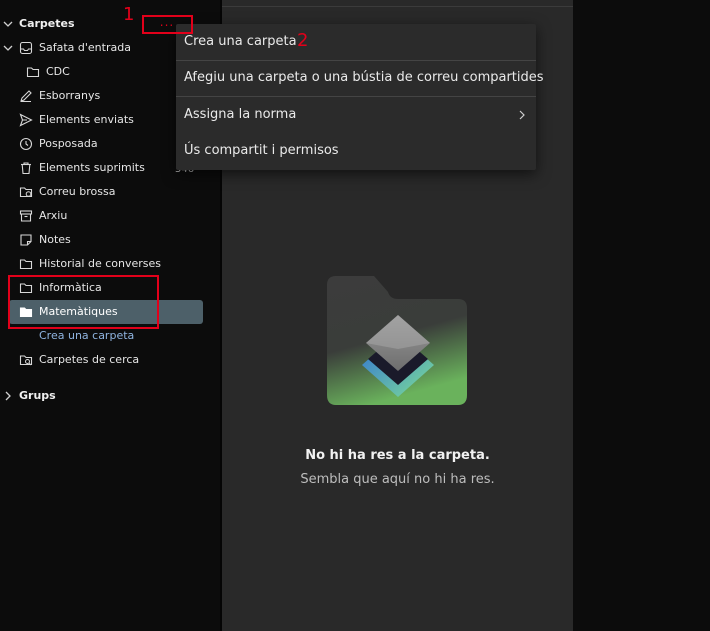 This screenshot has height=631, width=710. I want to click on sidebar-item-label: Correu brossa, so click(77, 191).